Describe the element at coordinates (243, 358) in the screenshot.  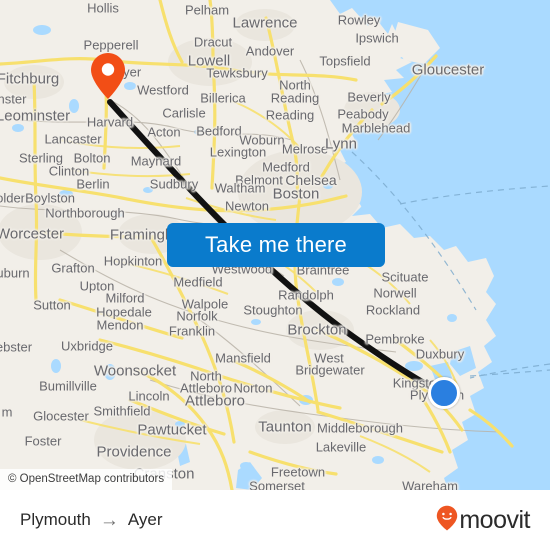
I see `map-place-label: Mansfield` at that location.